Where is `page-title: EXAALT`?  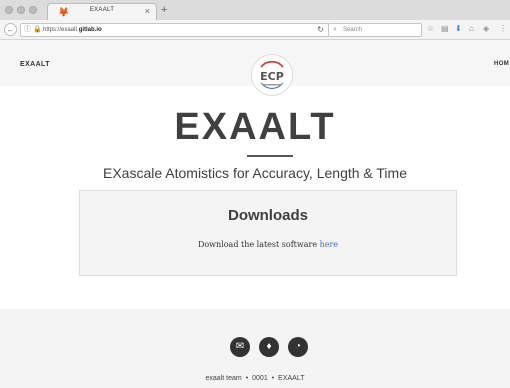
page-title: EXAALT is located at coordinates (255, 127).